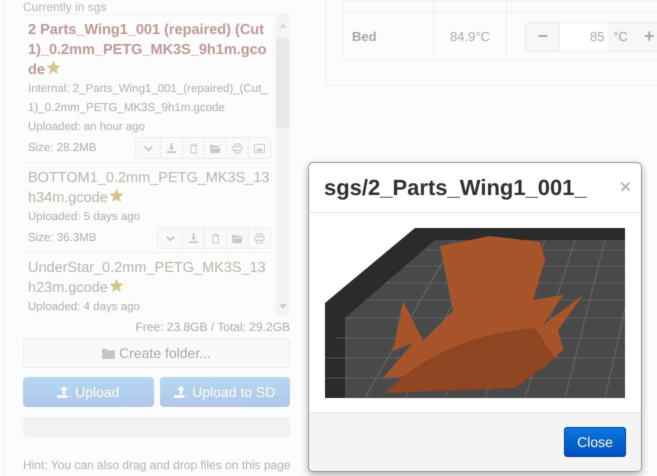 The width and height of the screenshot is (657, 476). I want to click on preview-button, so click(259, 148).